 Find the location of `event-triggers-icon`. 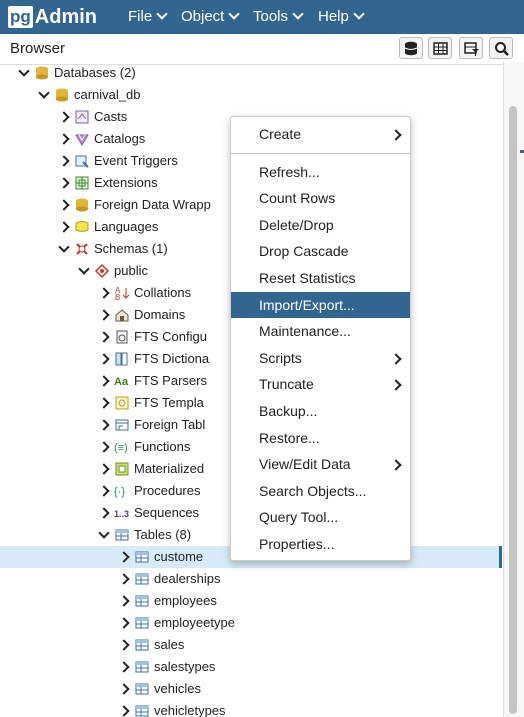

event-triggers-icon is located at coordinates (82, 161).